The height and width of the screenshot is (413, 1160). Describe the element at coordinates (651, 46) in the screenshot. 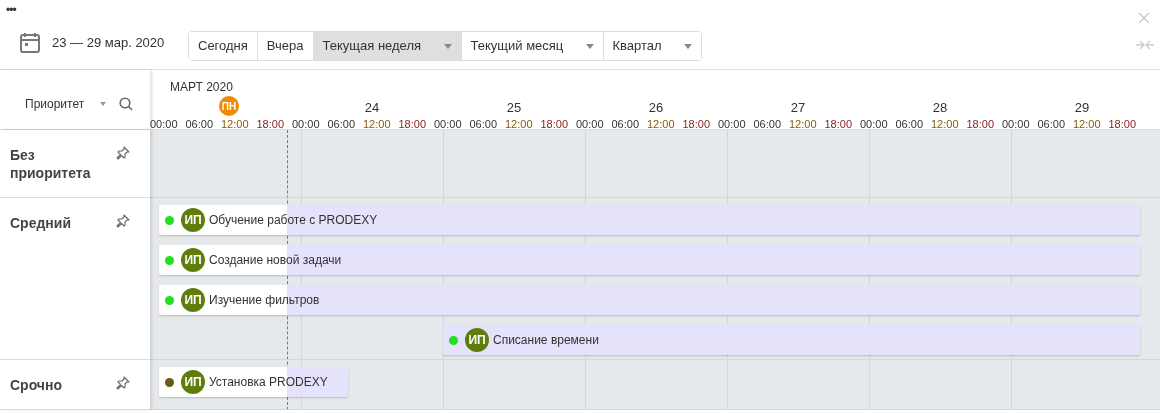

I see `period-tab: Квартал` at that location.